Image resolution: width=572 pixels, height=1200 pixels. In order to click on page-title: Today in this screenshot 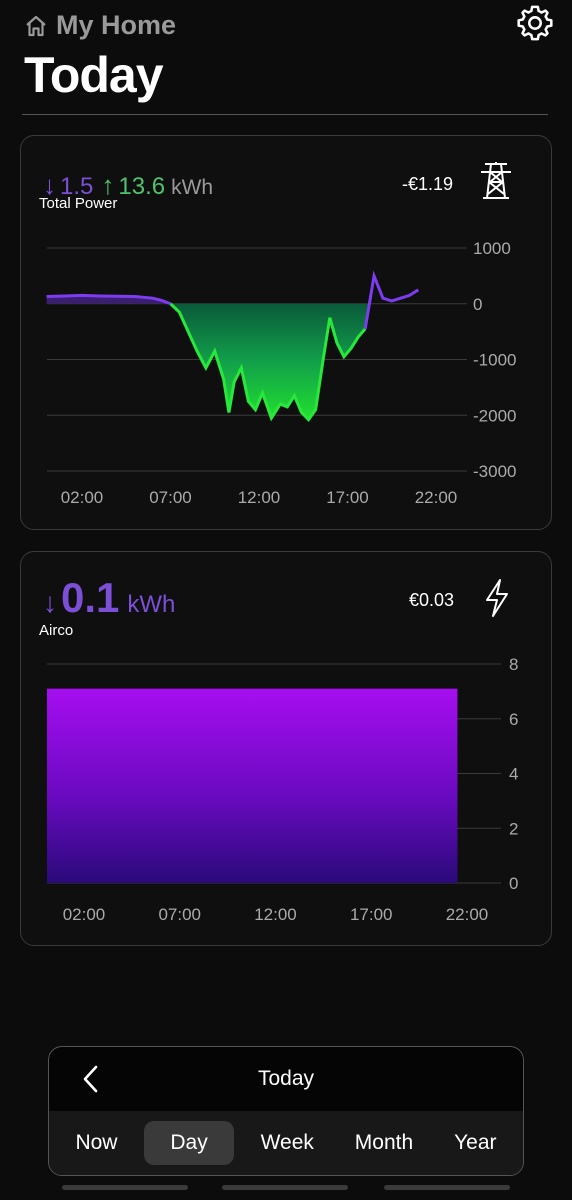, I will do `click(94, 75)`.